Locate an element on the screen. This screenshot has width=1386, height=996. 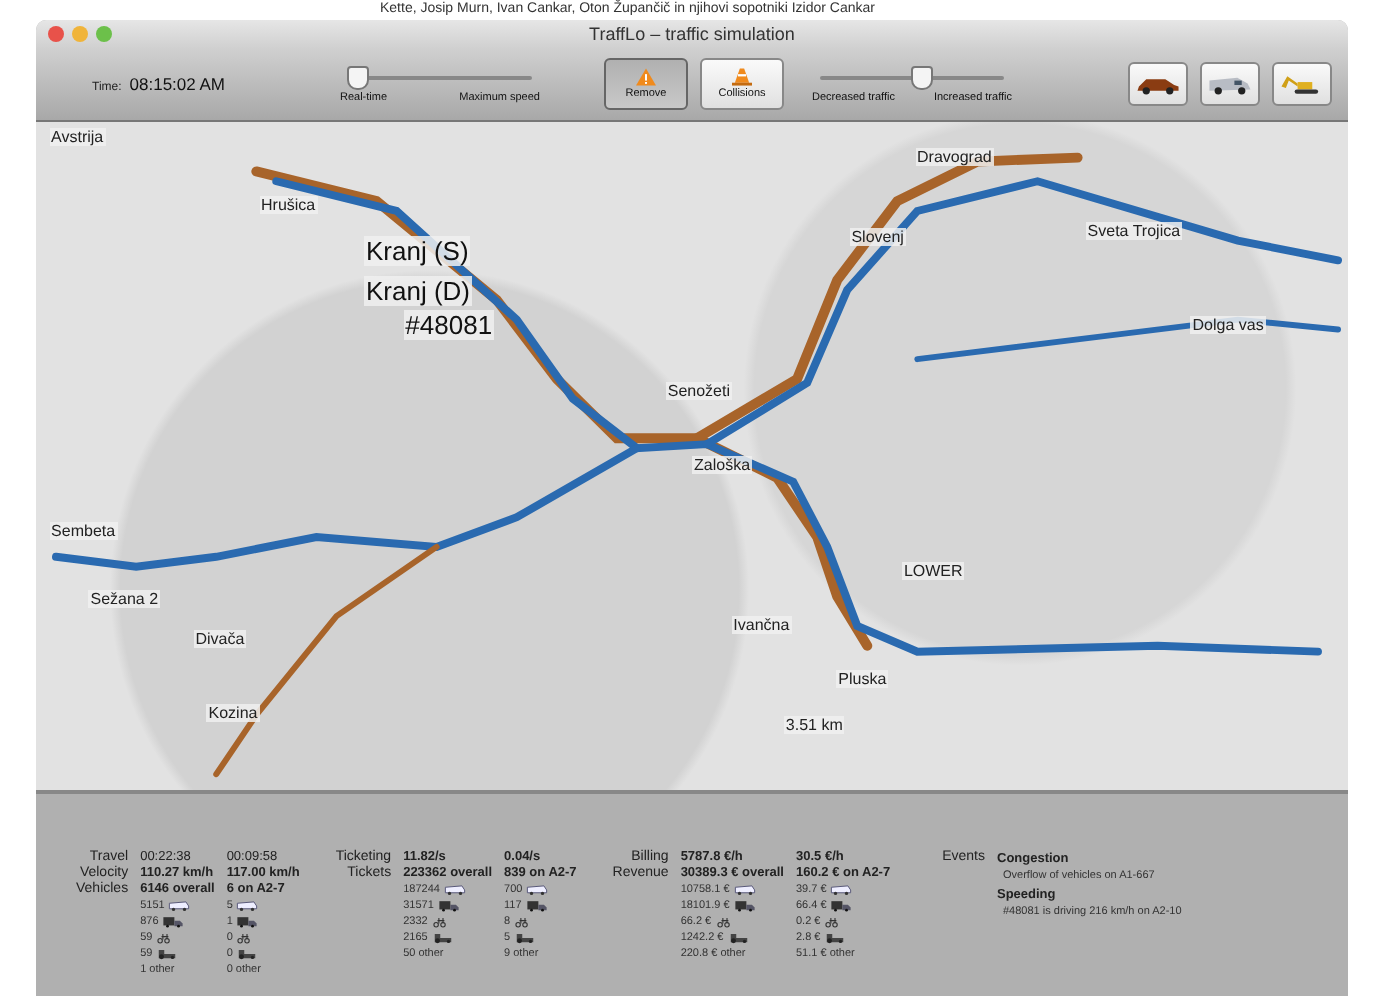
map-label: Avstrija is located at coordinates (77, 137).